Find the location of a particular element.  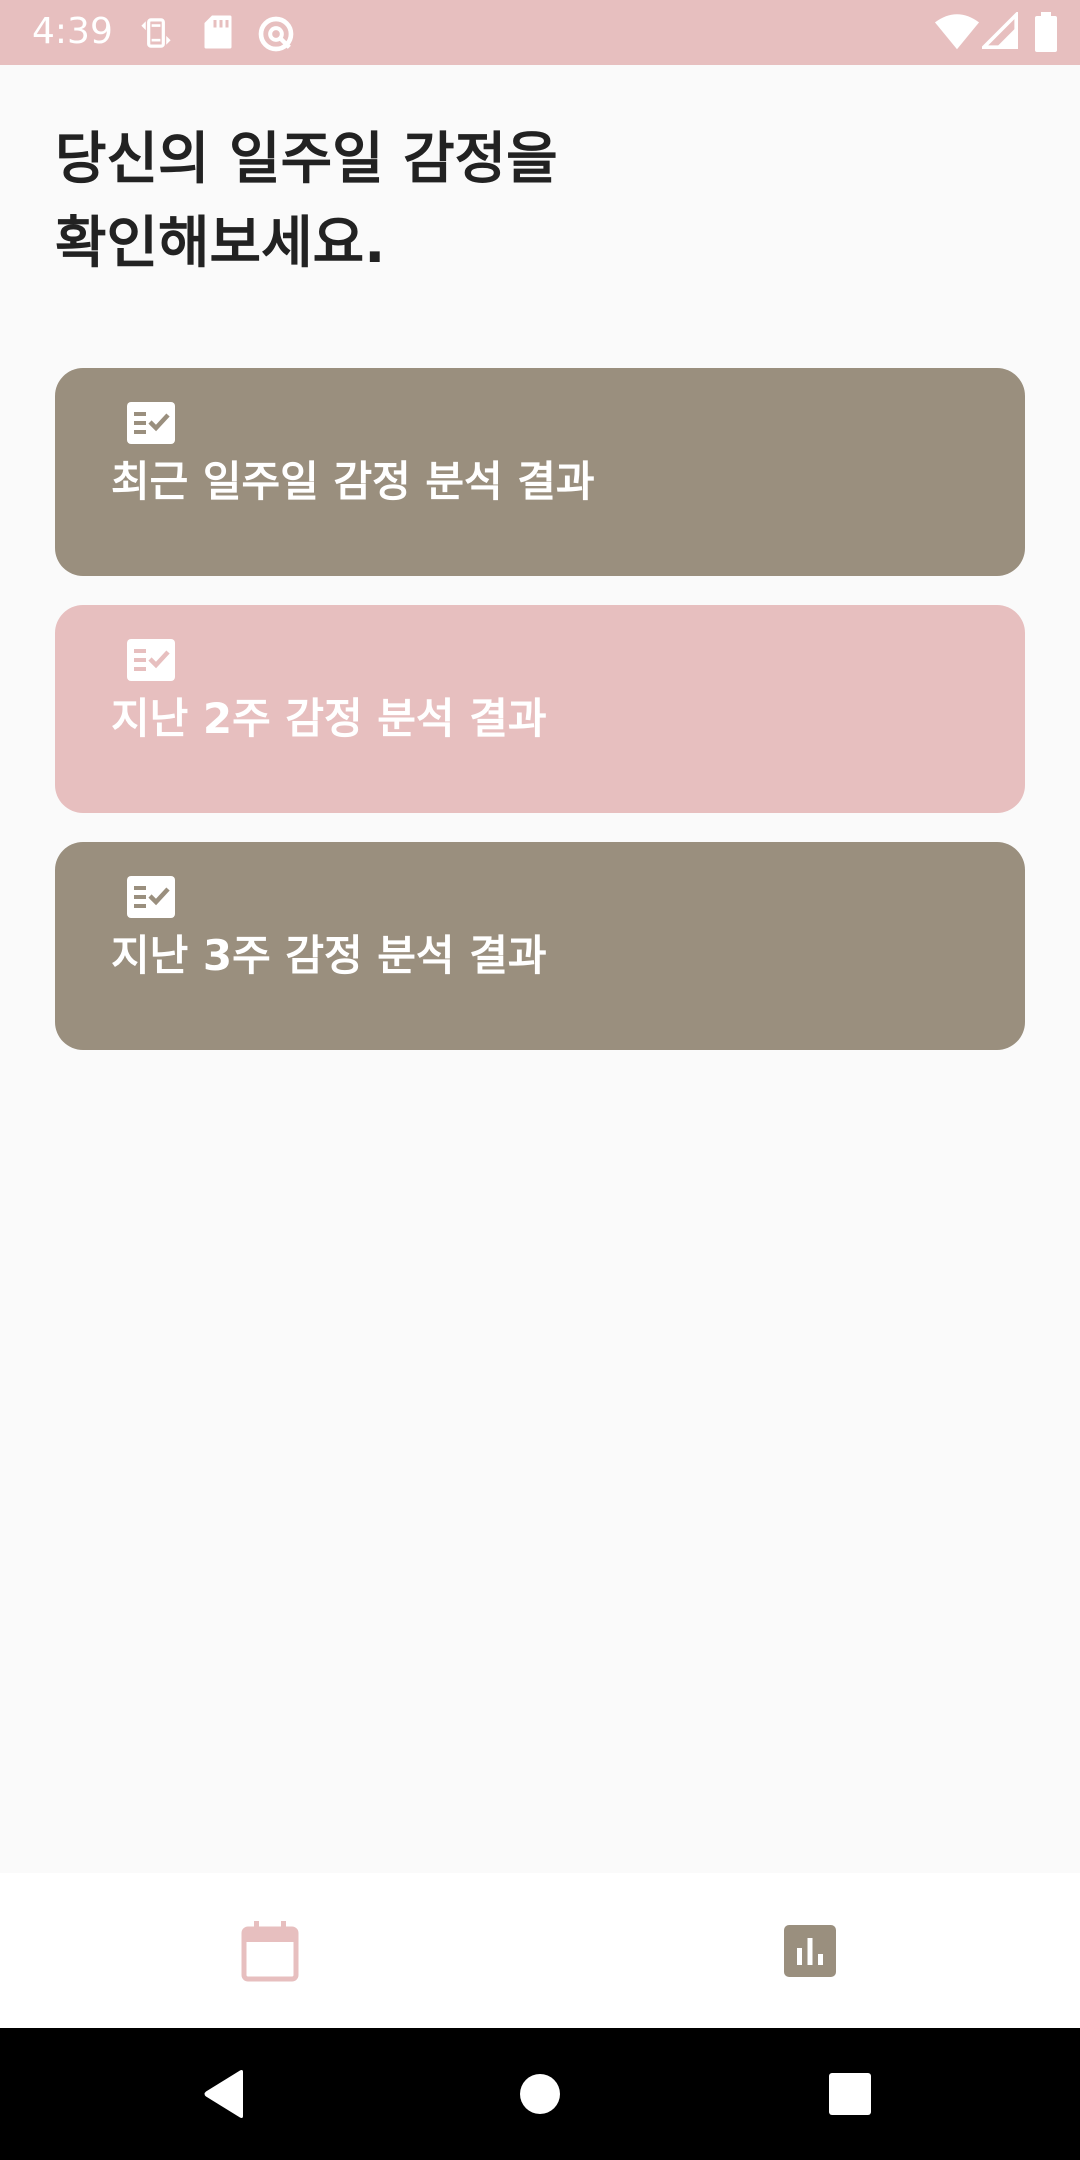

home-button is located at coordinates (540, 2094).